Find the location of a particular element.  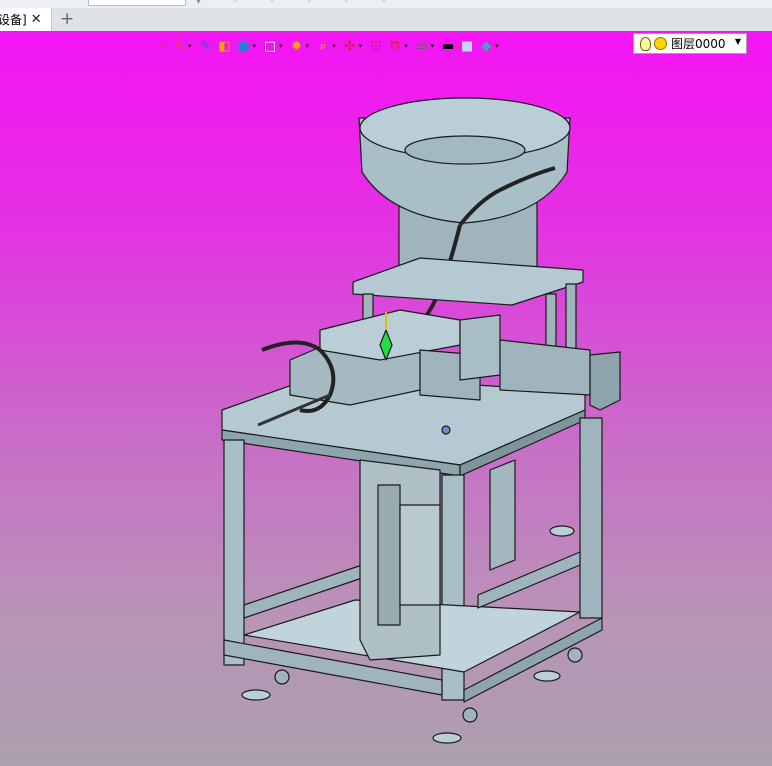

document-tab-bar: 设备] ✕ + is located at coordinates (386, 20).